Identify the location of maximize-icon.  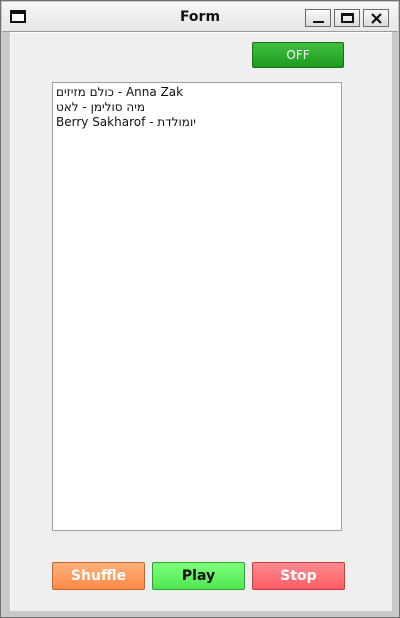
(347, 18).